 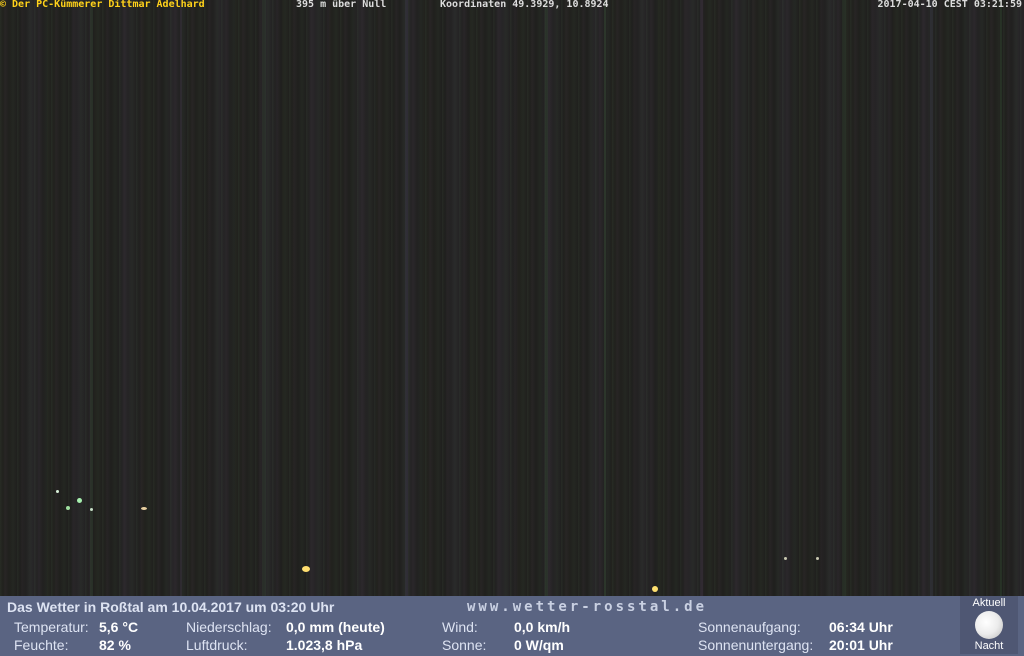 I want to click on pressure-value: 1.023,8 hPa, so click(x=324, y=645).